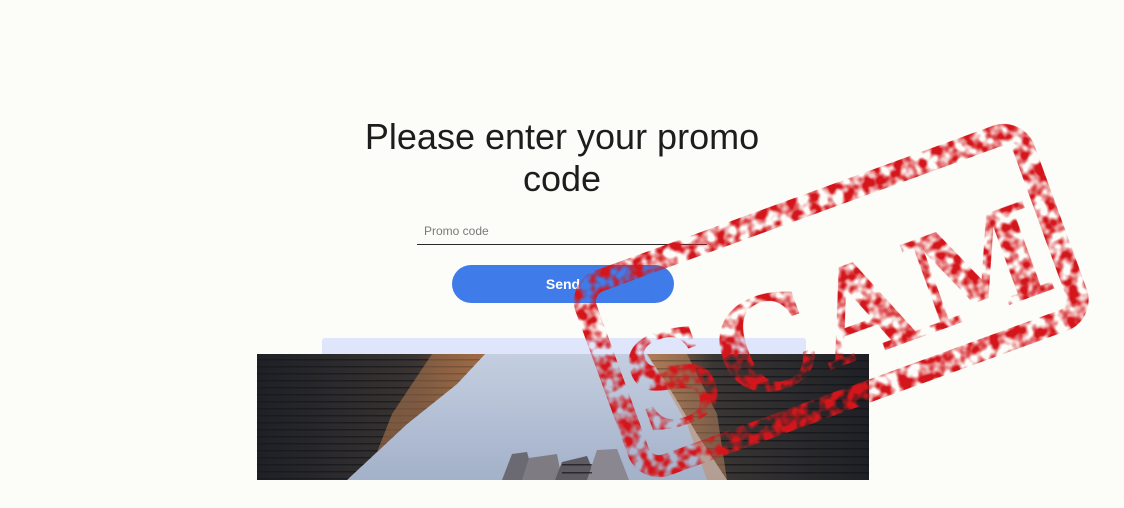 The height and width of the screenshot is (508, 1124). I want to click on send-button: Send, so click(563, 284).